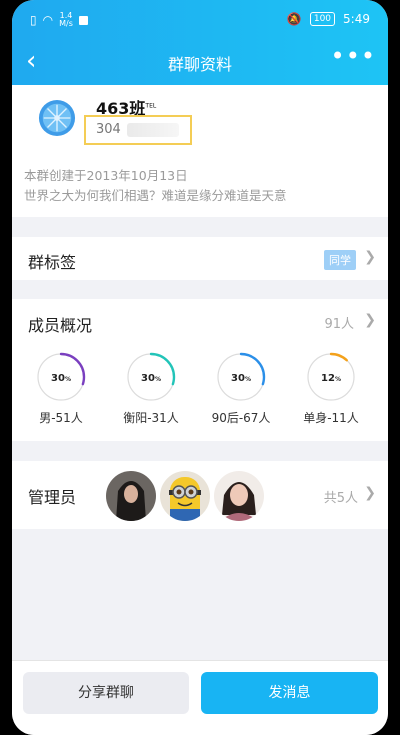  Describe the element at coordinates (200, 258) in the screenshot. I see `group-tags-row: 群标签 同学 ❯` at that location.